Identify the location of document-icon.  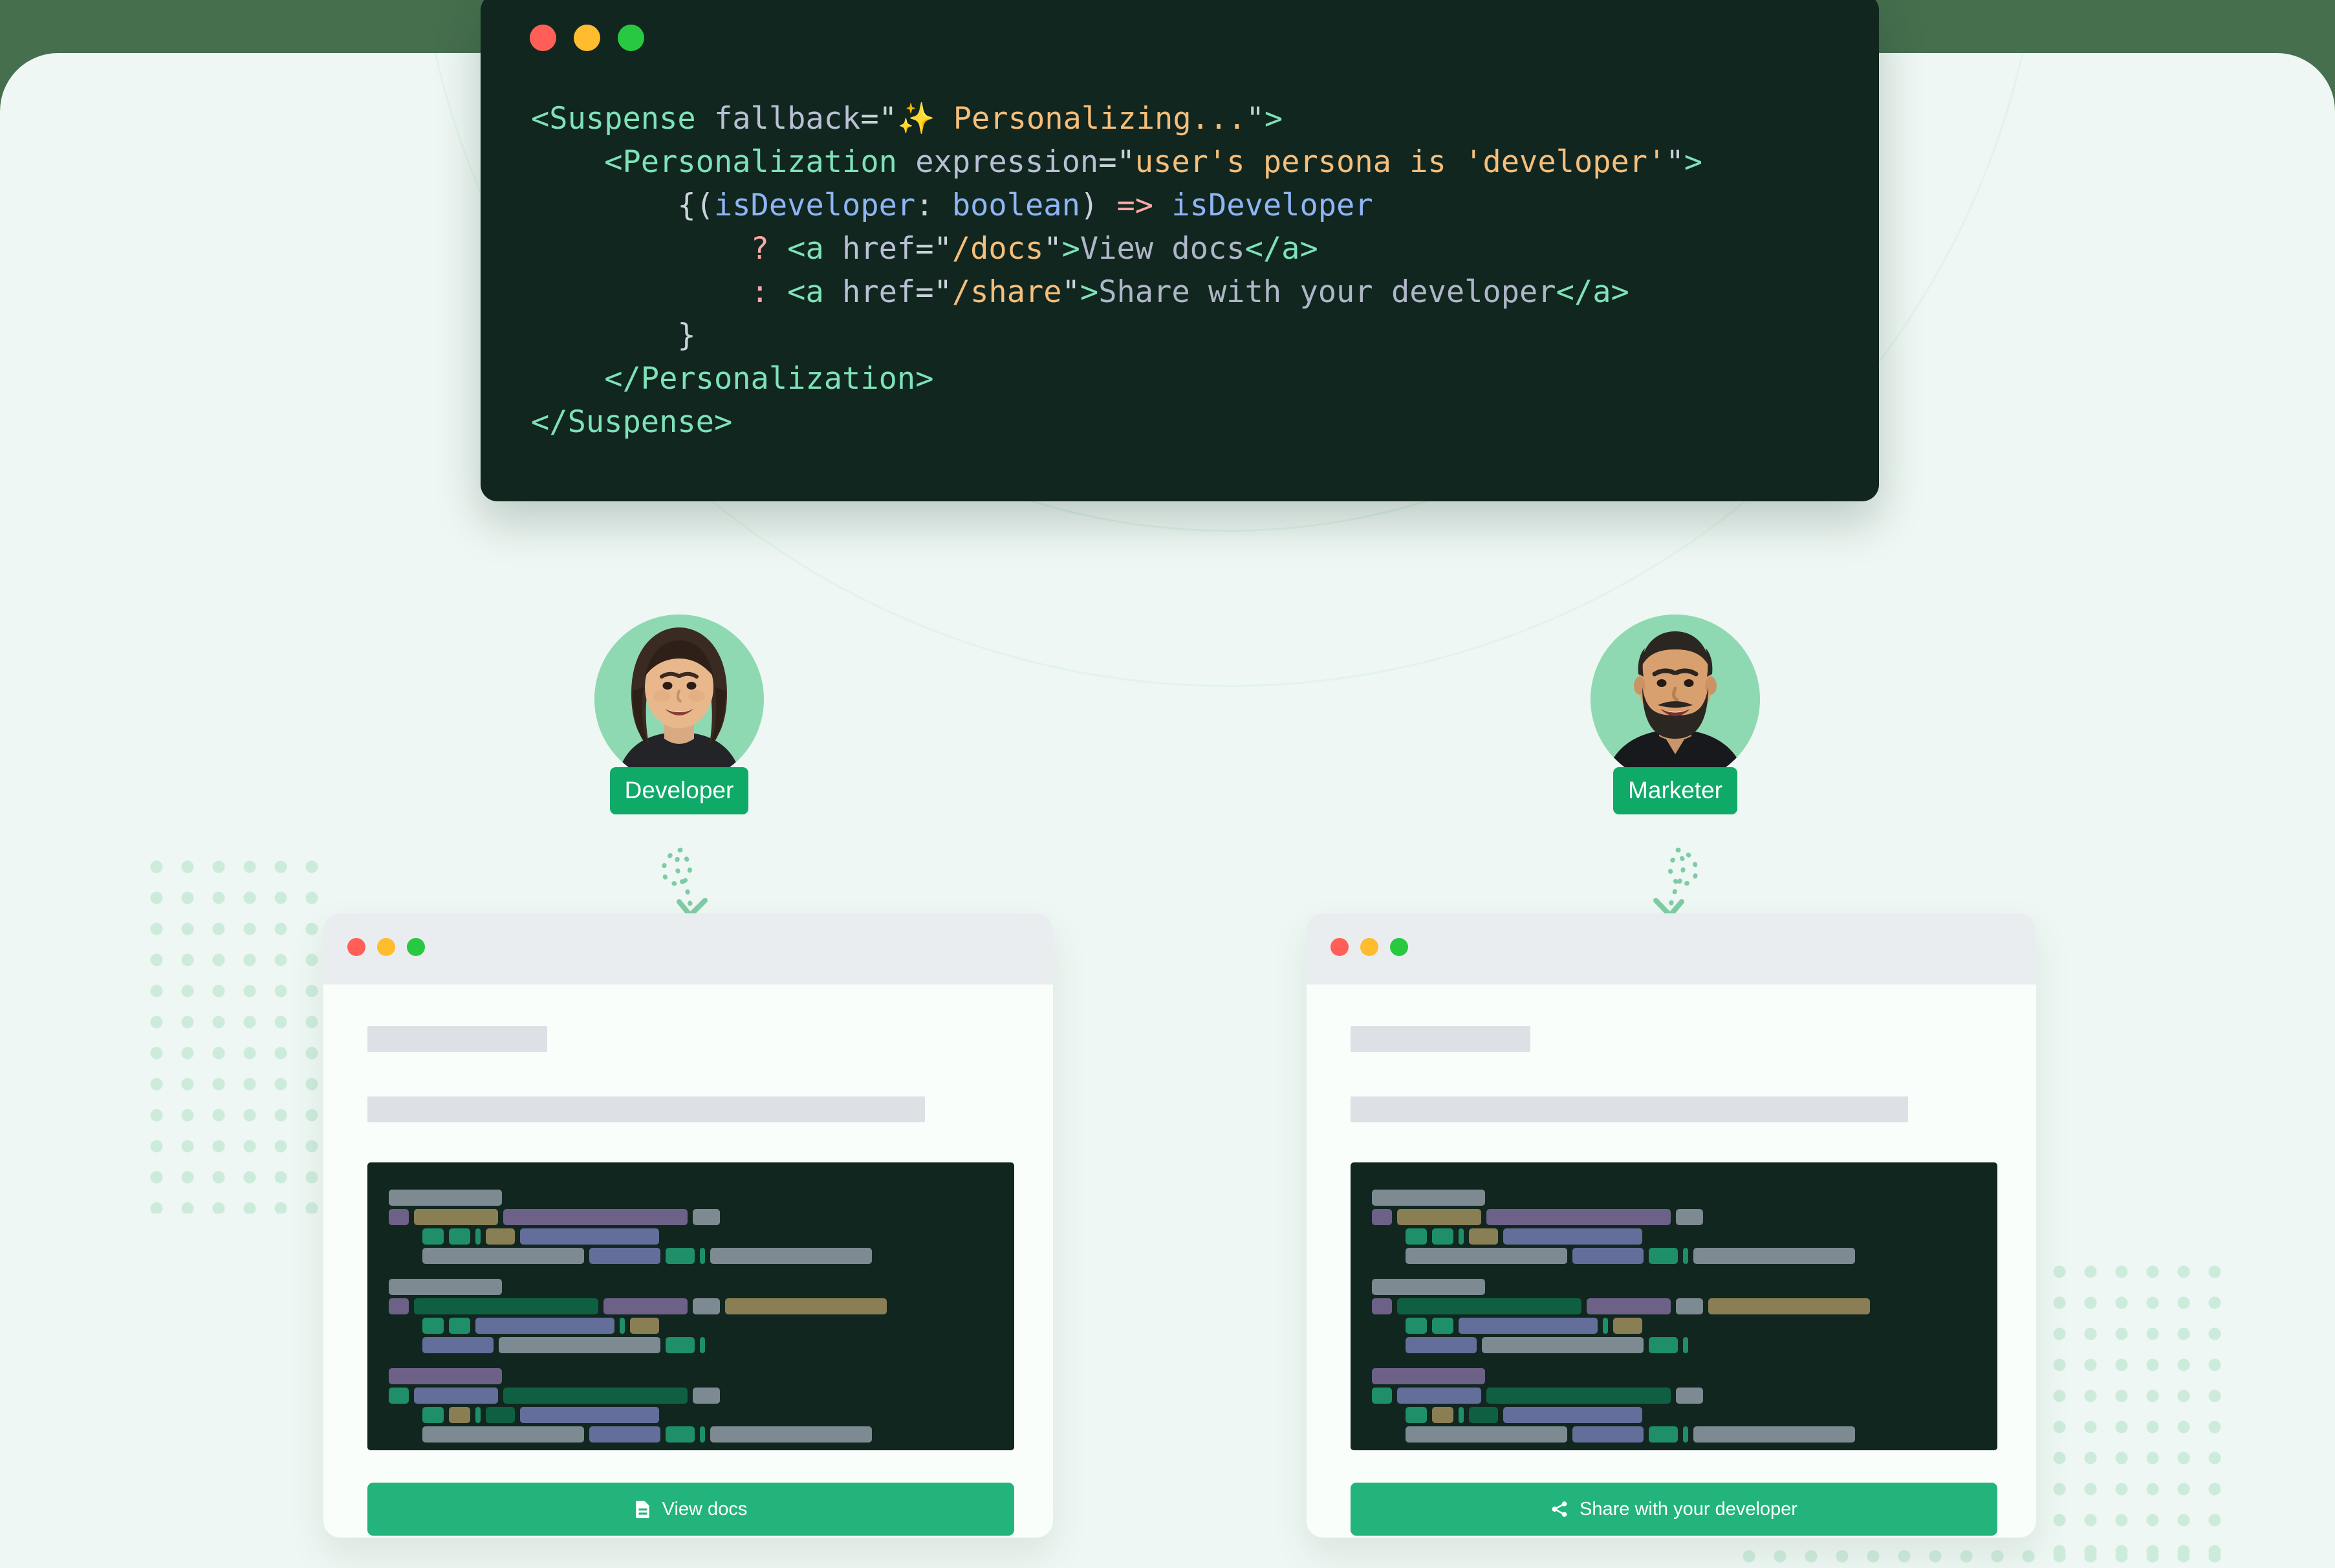
(642, 1509).